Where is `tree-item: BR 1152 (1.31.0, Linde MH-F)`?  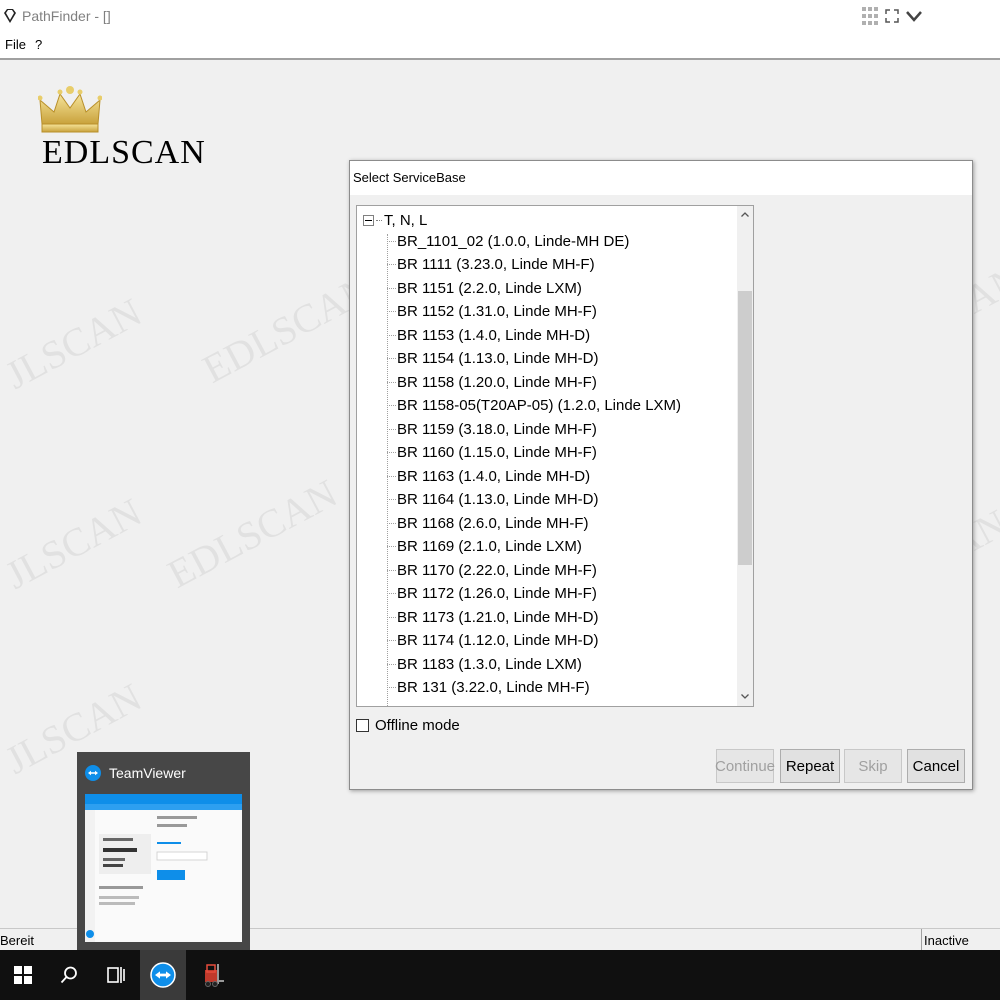 tree-item: BR 1152 (1.31.0, Linde MH-F) is located at coordinates (492, 312).